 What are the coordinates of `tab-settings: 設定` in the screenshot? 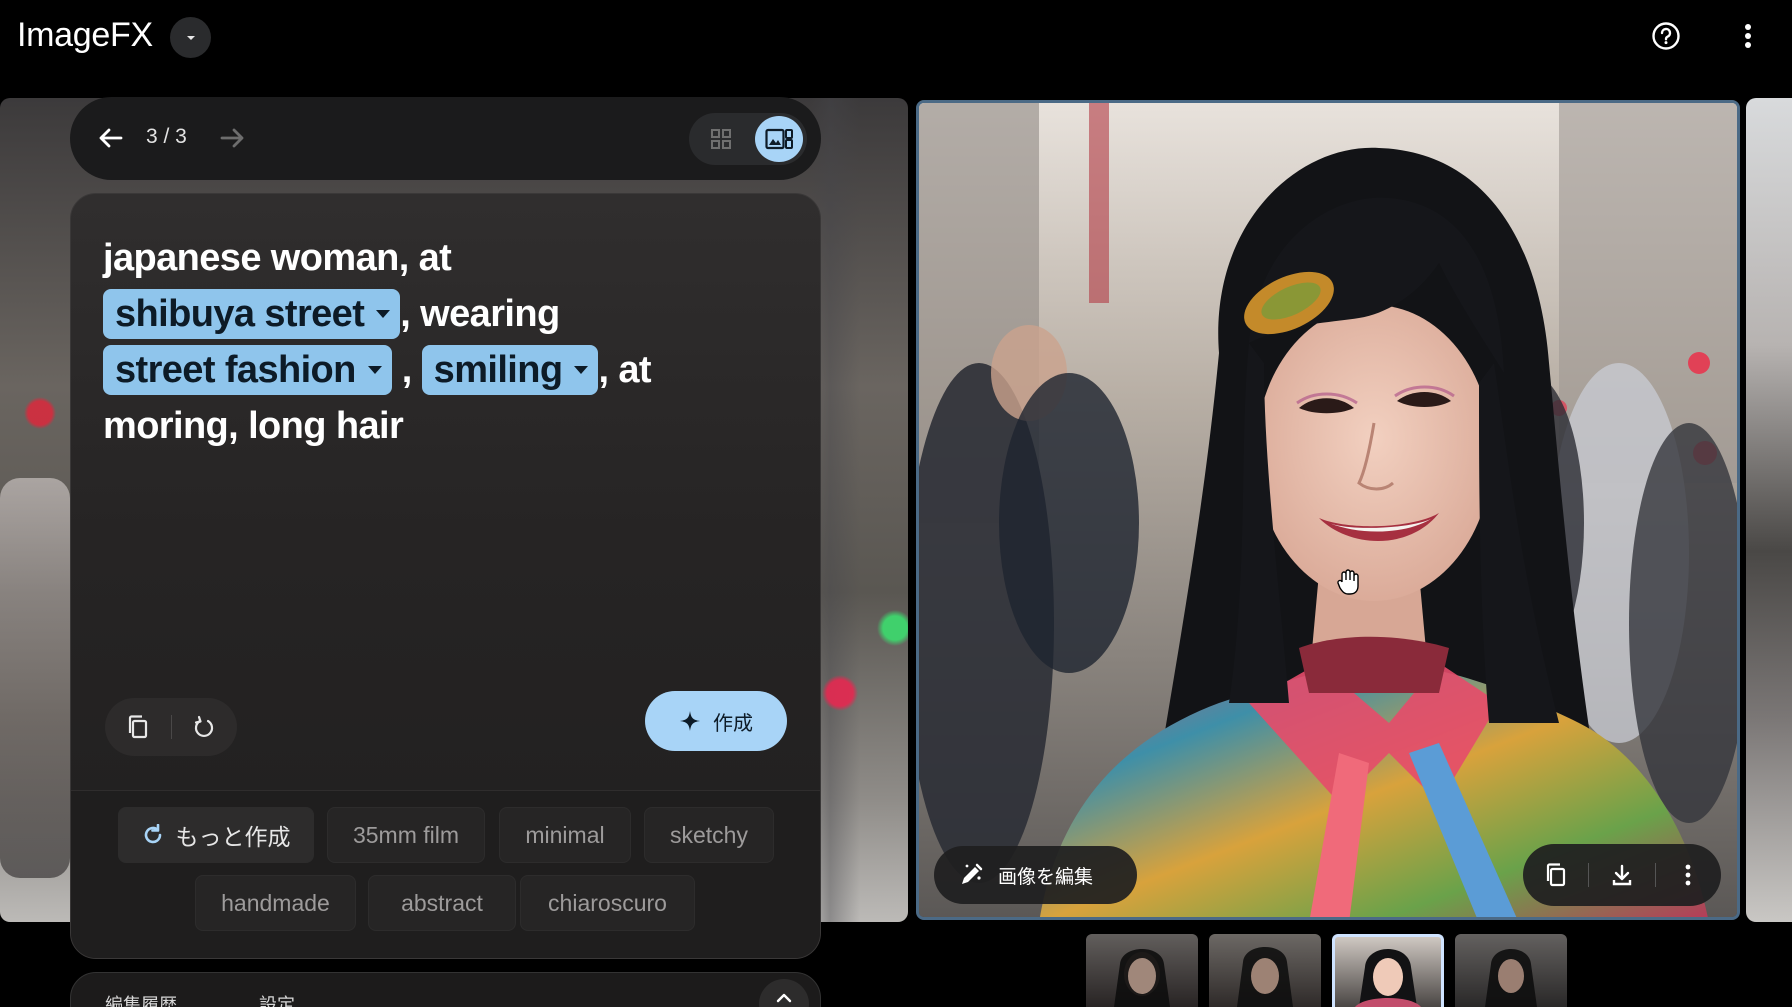 It's located at (277, 999).